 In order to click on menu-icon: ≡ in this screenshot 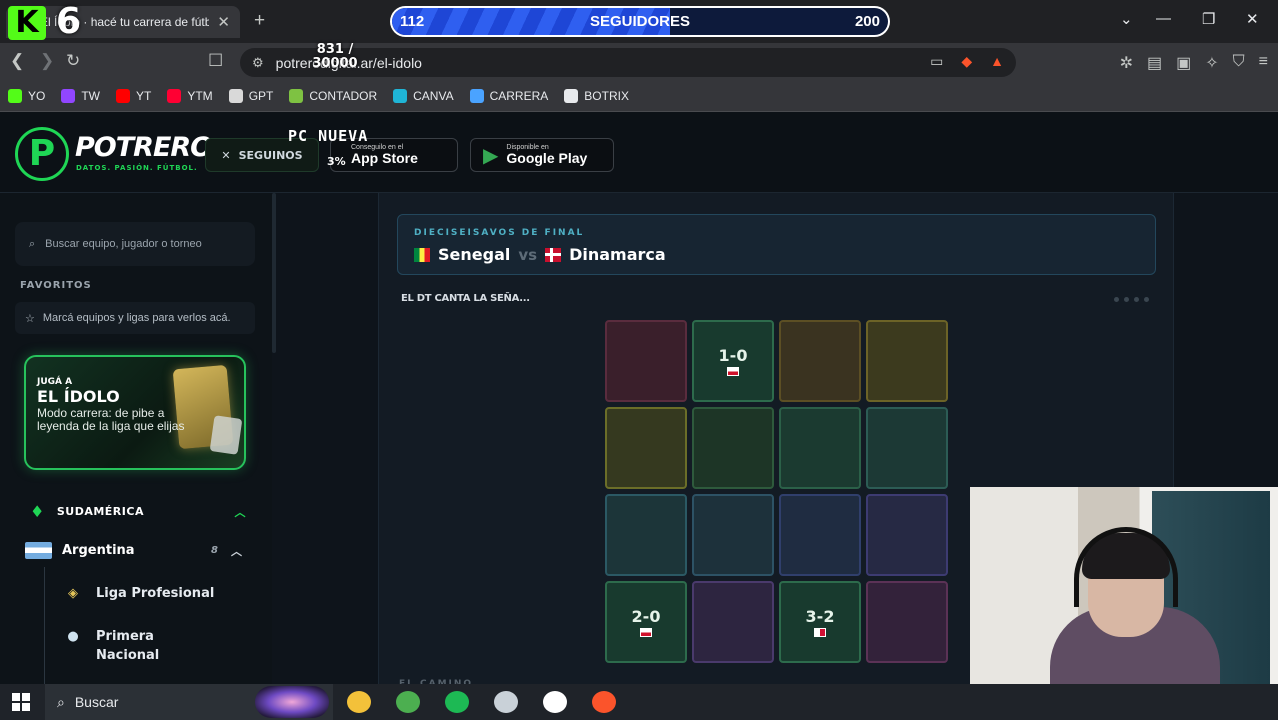, I will do `click(1263, 63)`.